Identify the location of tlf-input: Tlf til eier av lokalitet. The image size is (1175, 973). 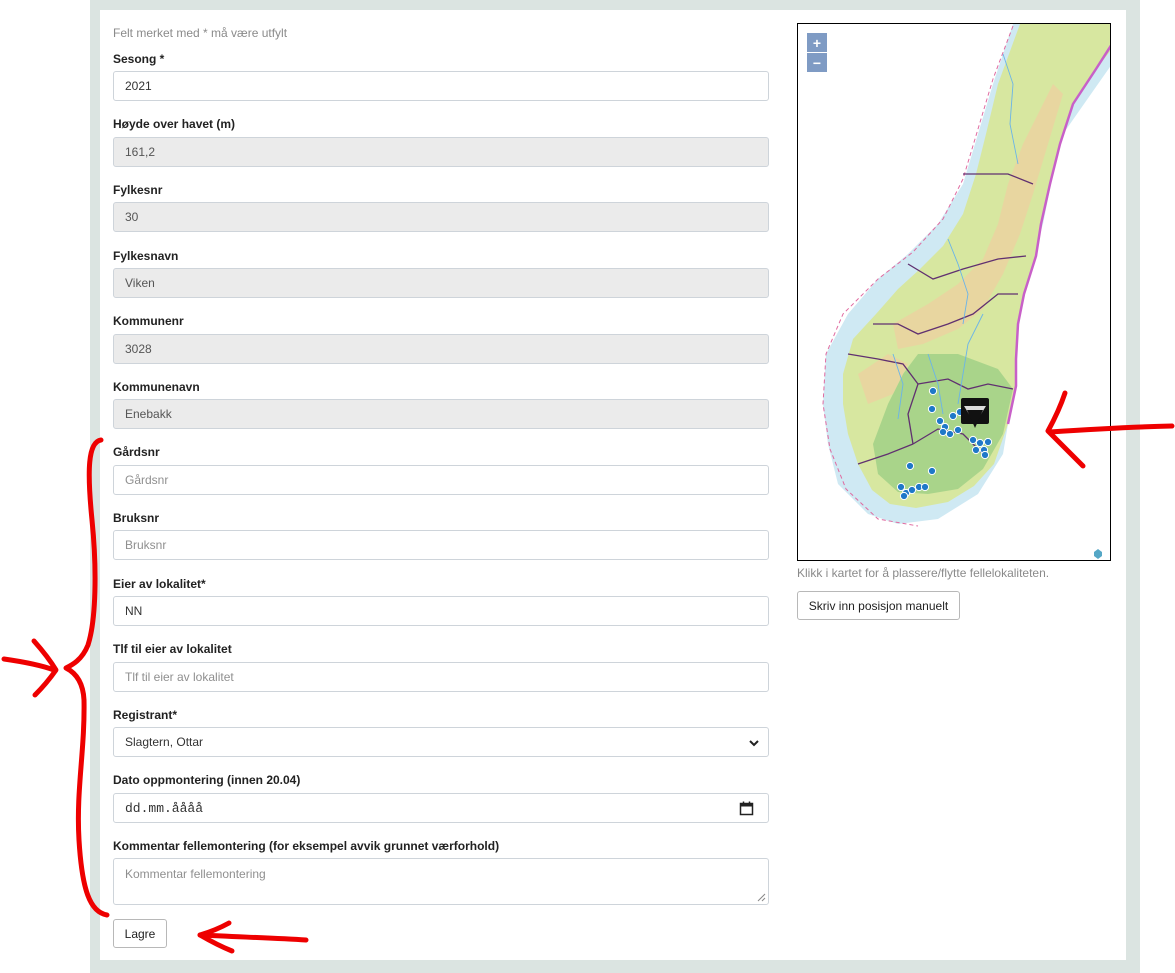
(441, 677).